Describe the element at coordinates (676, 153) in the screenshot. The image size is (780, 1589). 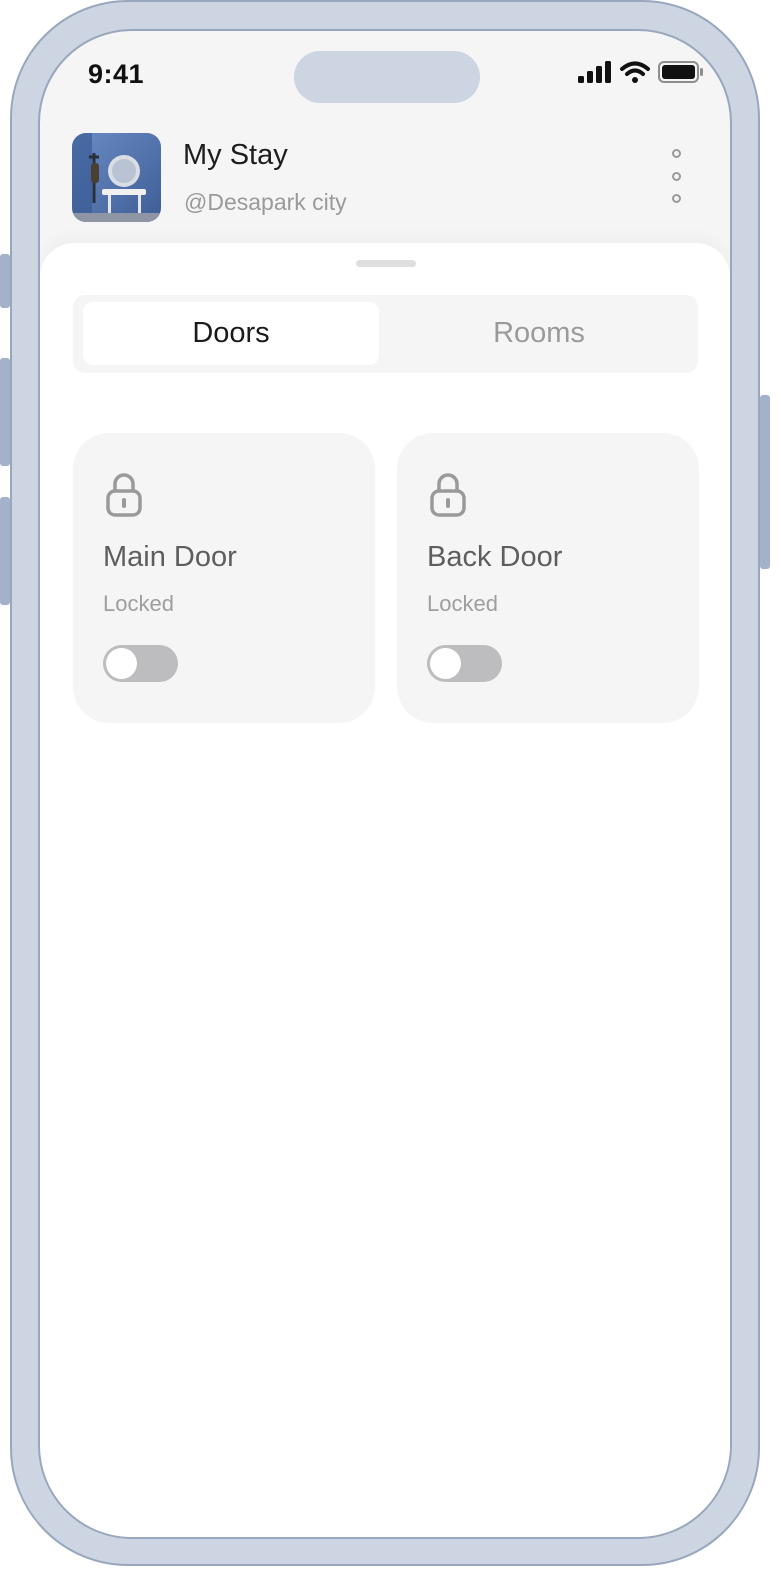
I see `more-vertical-icon` at that location.